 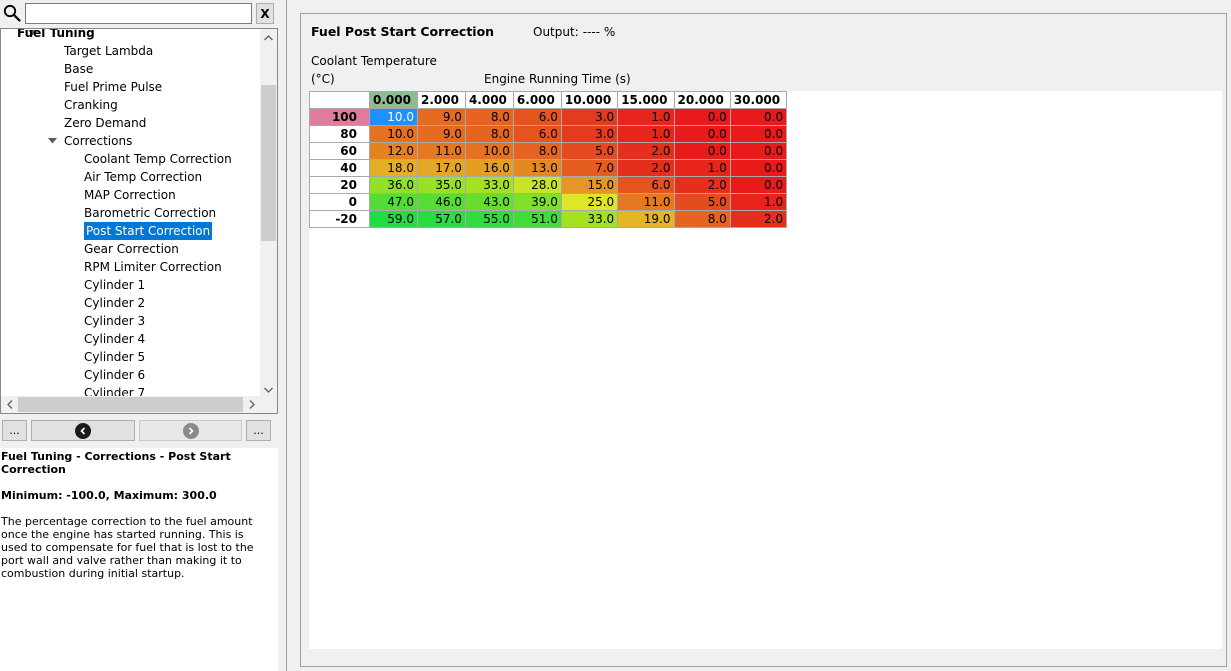 I want to click on tree-item: RPM Limiter Correction, so click(x=130, y=267).